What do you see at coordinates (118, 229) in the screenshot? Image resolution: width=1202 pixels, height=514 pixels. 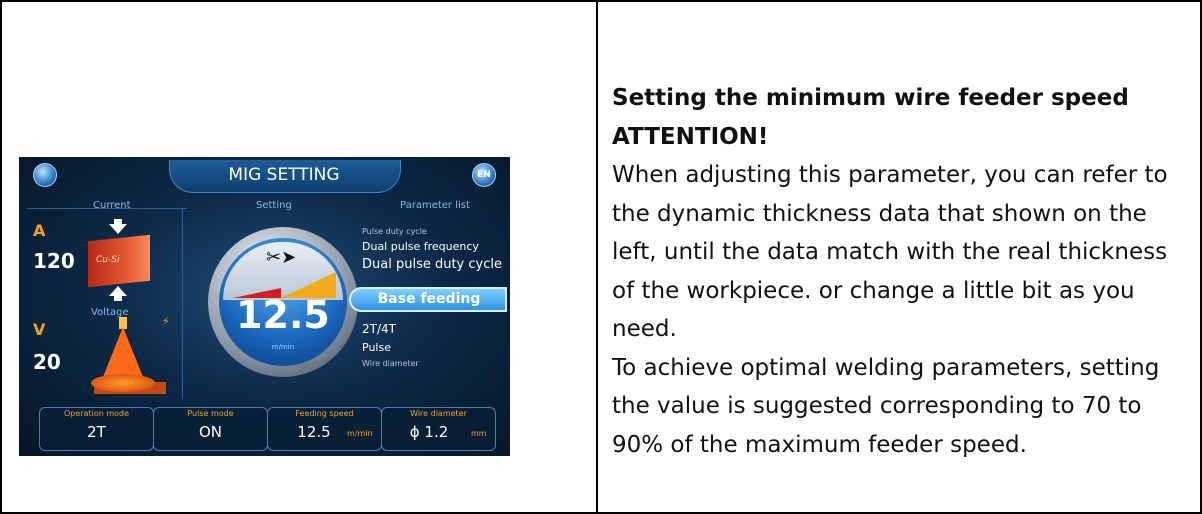 I see `arrow-down-icon` at bounding box center [118, 229].